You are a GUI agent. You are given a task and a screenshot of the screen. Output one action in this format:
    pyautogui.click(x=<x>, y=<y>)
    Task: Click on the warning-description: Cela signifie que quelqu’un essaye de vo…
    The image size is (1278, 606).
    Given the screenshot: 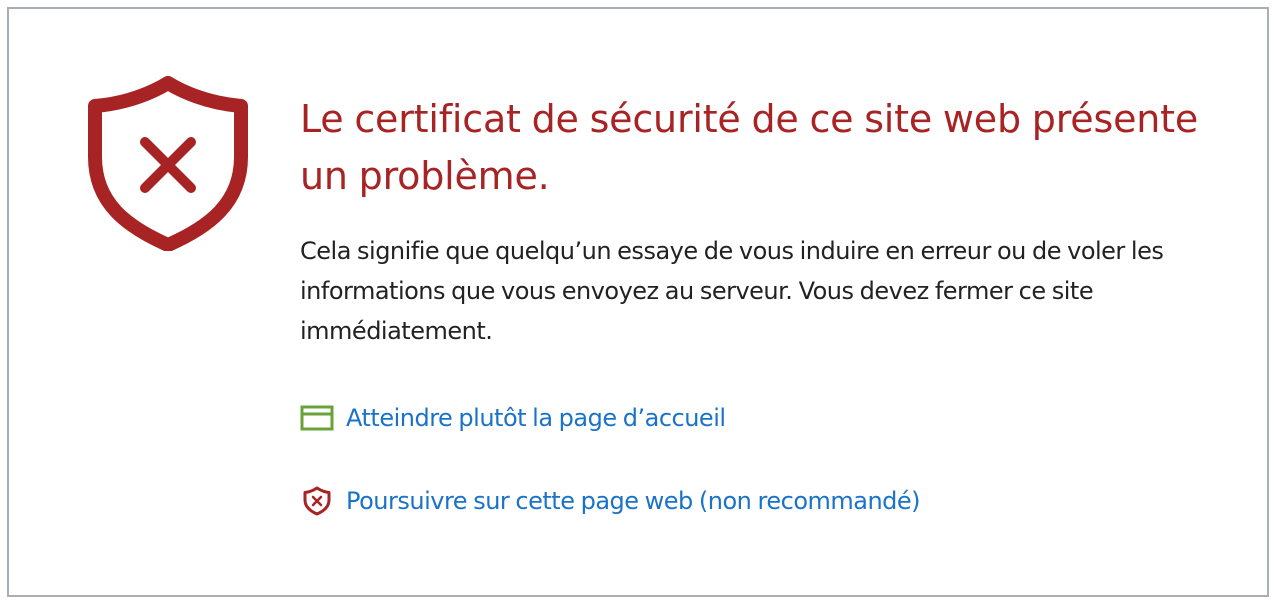 What is the action you would take?
    pyautogui.click(x=732, y=291)
    